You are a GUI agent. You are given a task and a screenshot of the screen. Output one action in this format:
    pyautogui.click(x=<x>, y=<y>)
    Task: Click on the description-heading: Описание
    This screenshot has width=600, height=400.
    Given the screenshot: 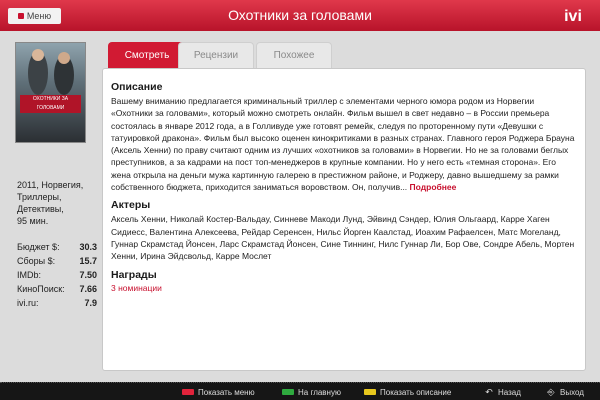 What is the action you would take?
    pyautogui.click(x=137, y=87)
    